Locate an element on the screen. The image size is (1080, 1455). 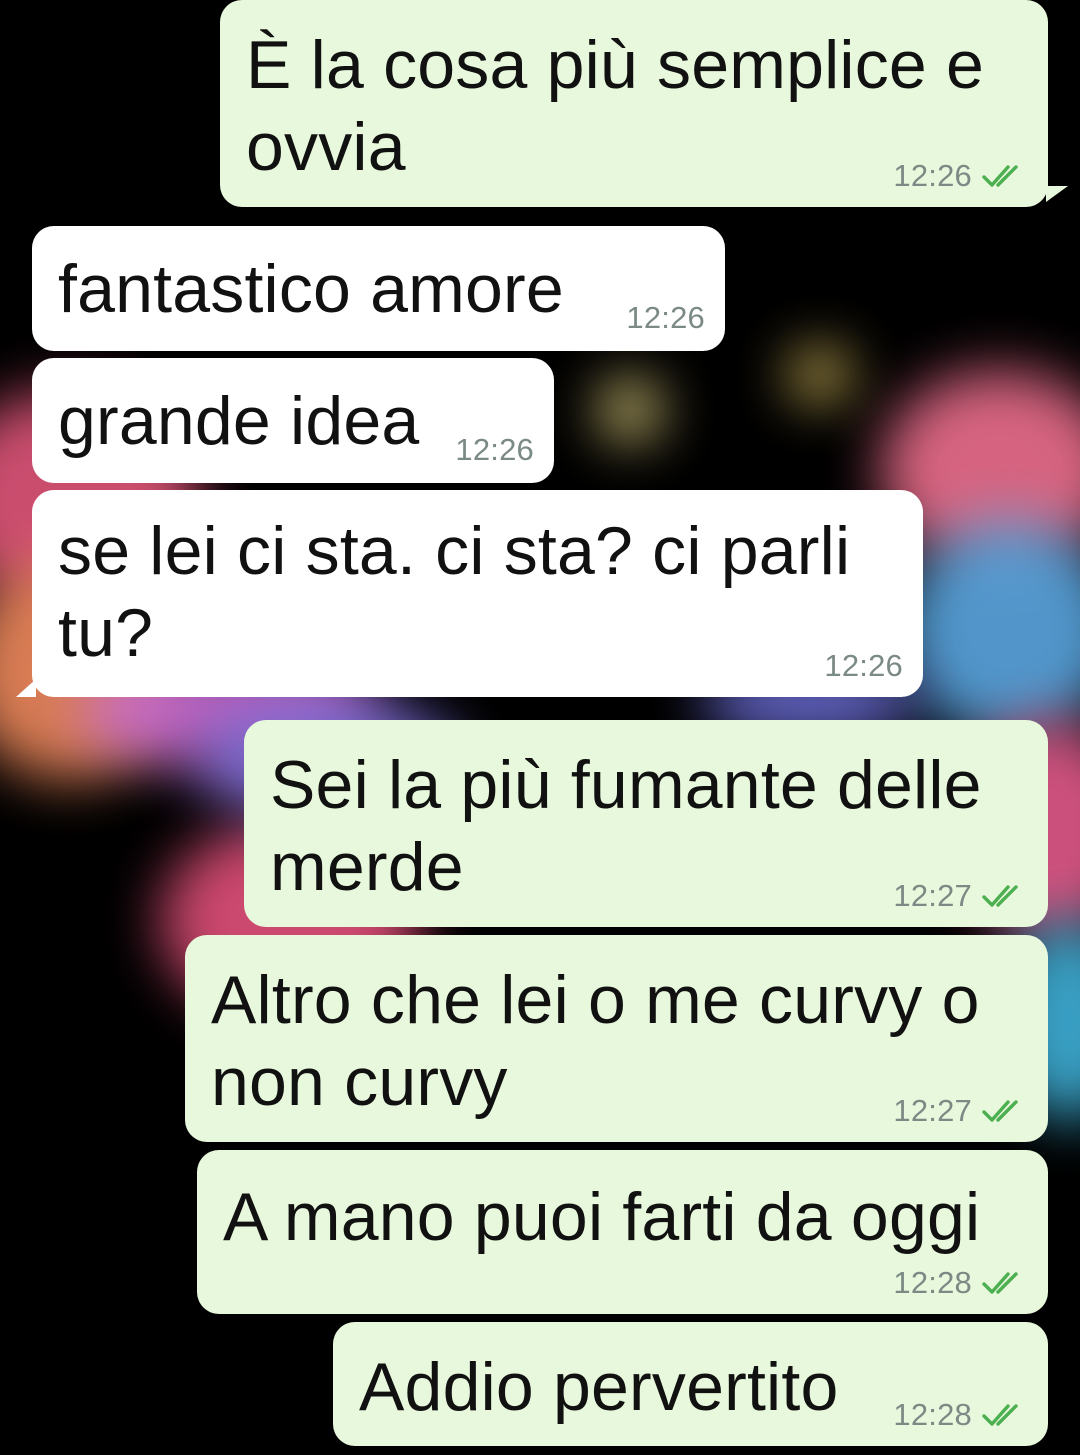
message-bubble-incoming: grande idea 12:26 is located at coordinates (293, 420).